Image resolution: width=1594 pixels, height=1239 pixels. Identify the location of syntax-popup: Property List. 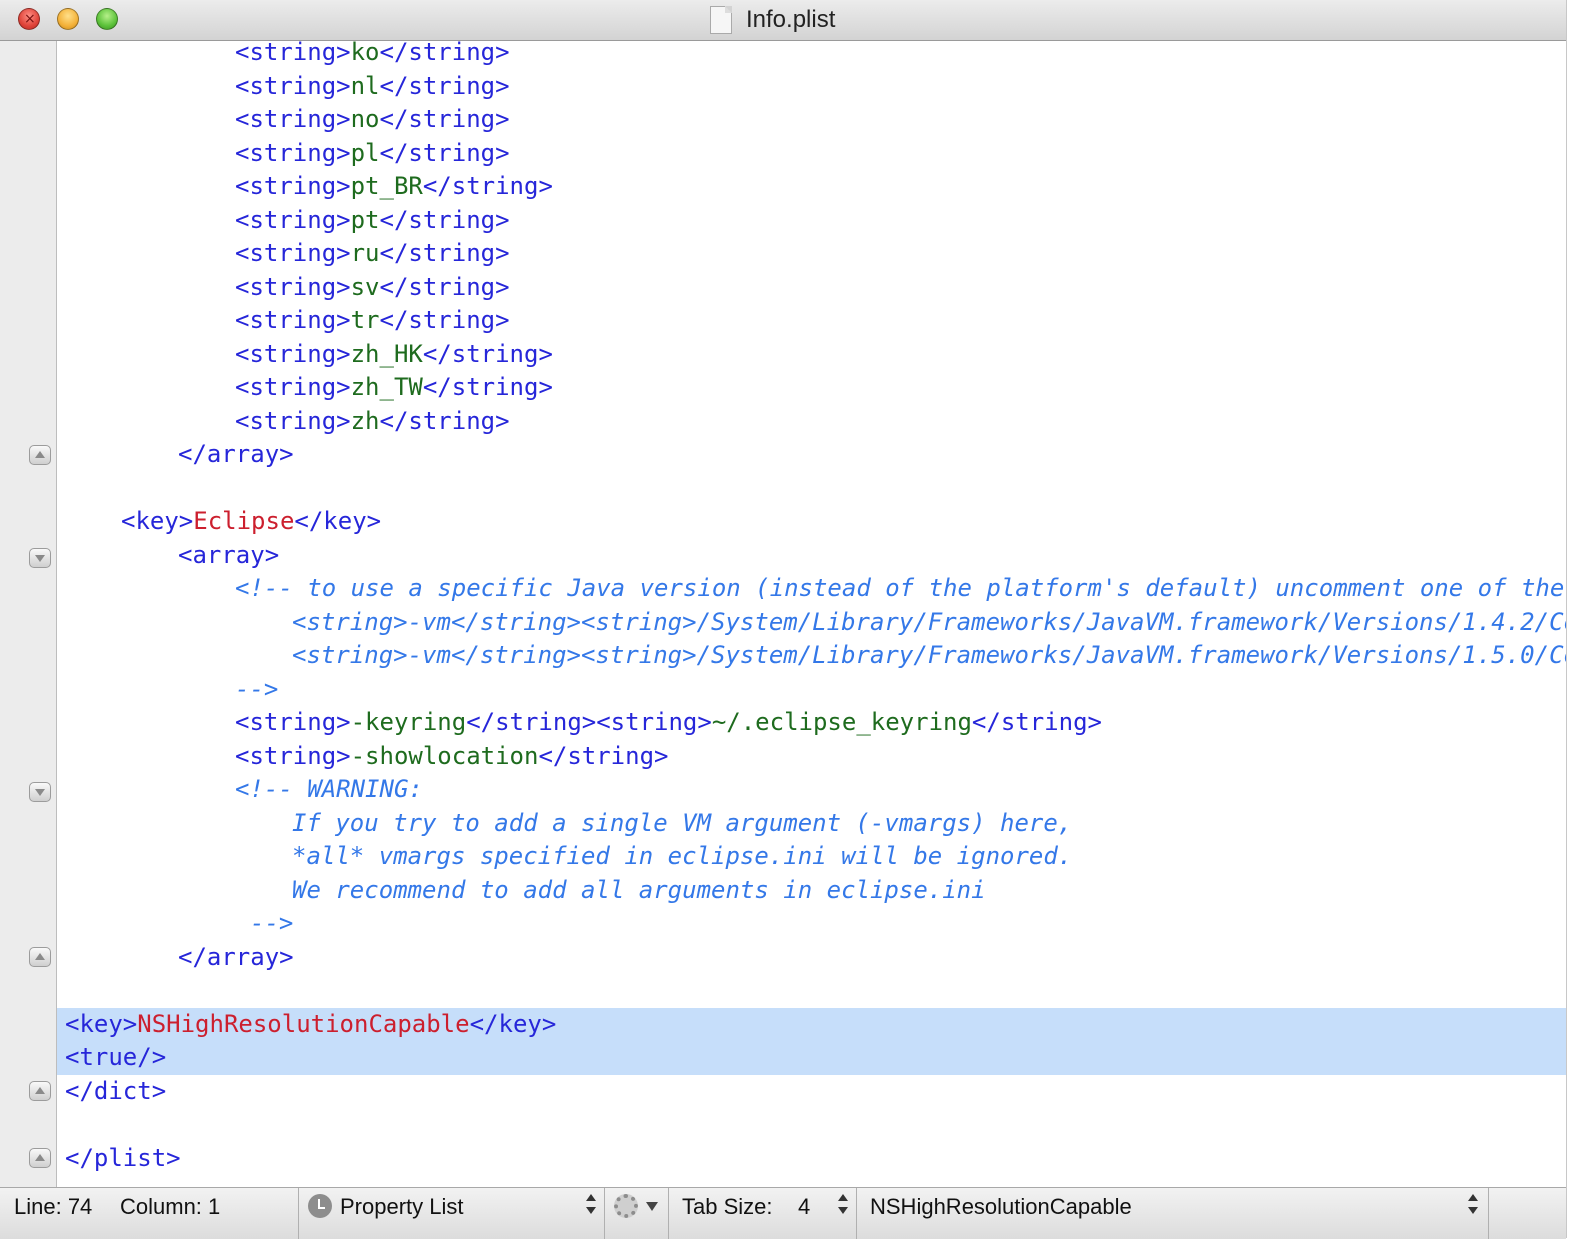
(402, 1207).